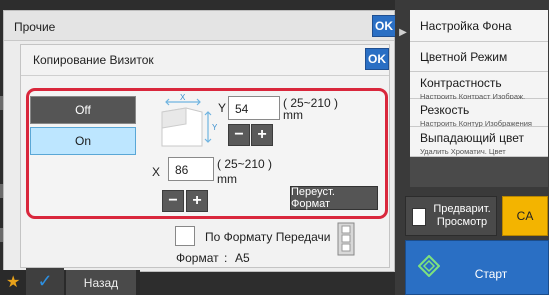  Describe the element at coordinates (491, 274) in the screenshot. I see `start-label: Старт` at that location.